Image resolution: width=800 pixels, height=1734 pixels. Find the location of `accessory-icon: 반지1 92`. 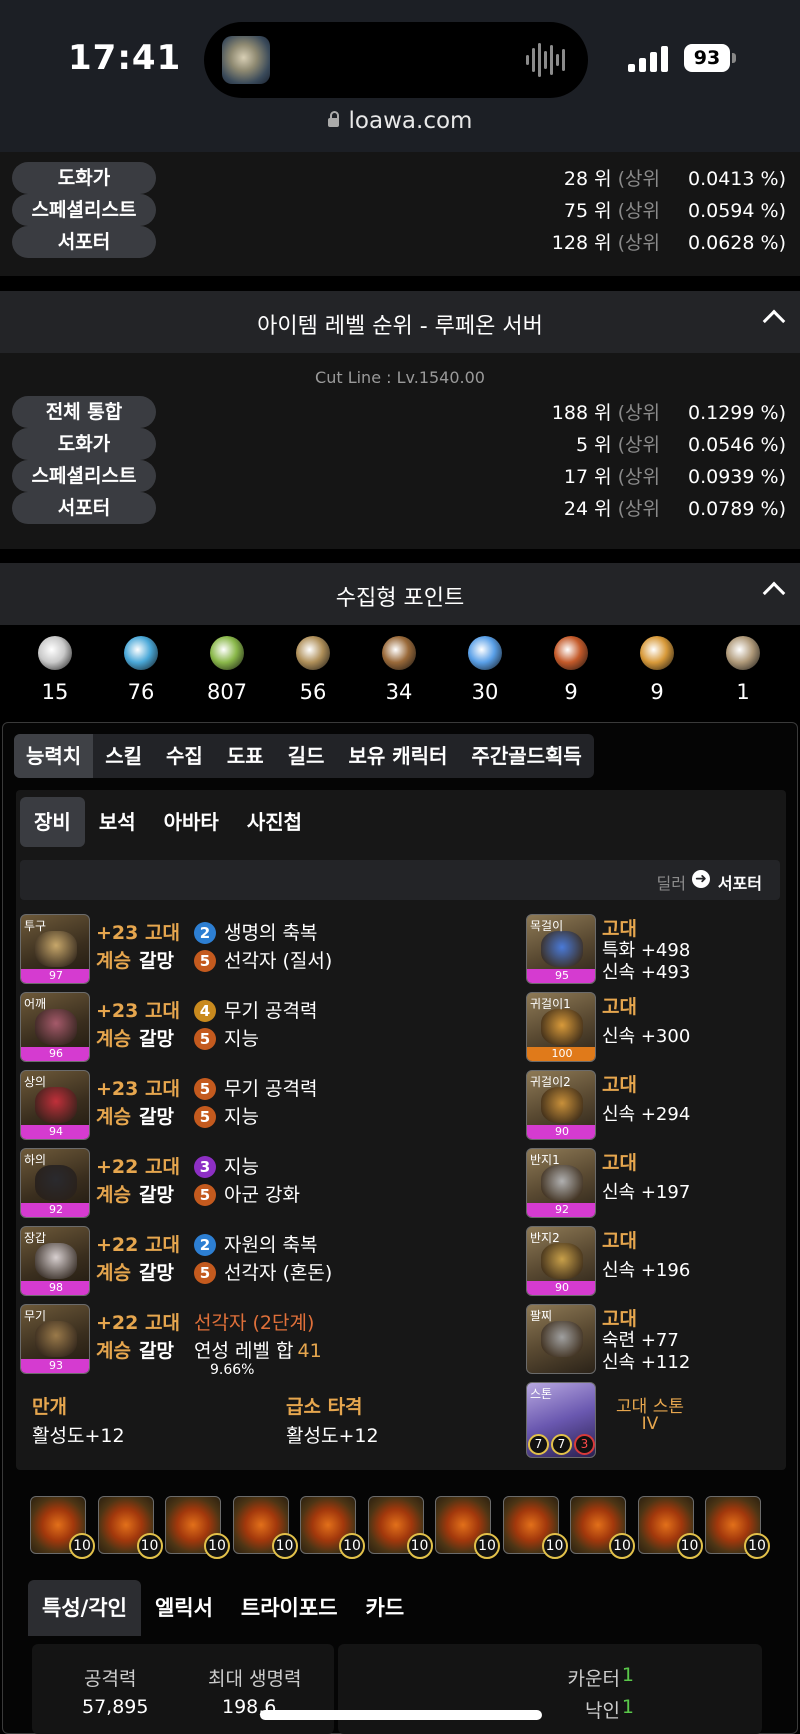

accessory-icon: 반지1 92 is located at coordinates (561, 1183).